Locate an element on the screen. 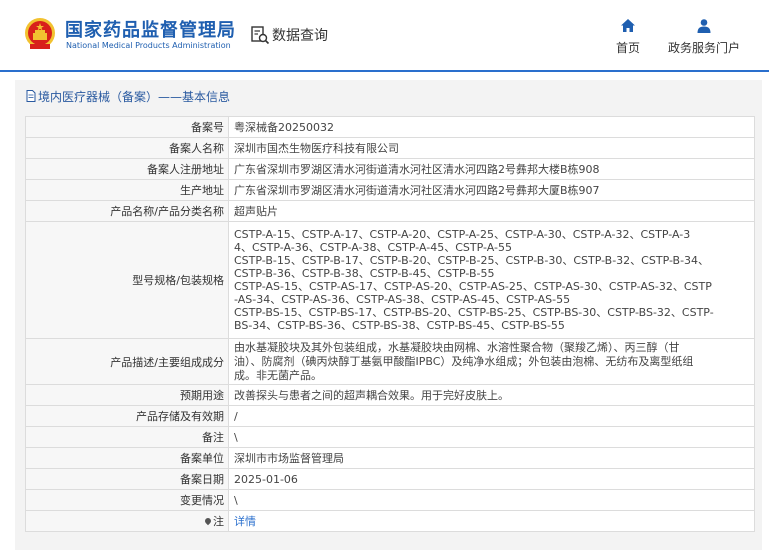  document-icon is located at coordinates (31, 96).